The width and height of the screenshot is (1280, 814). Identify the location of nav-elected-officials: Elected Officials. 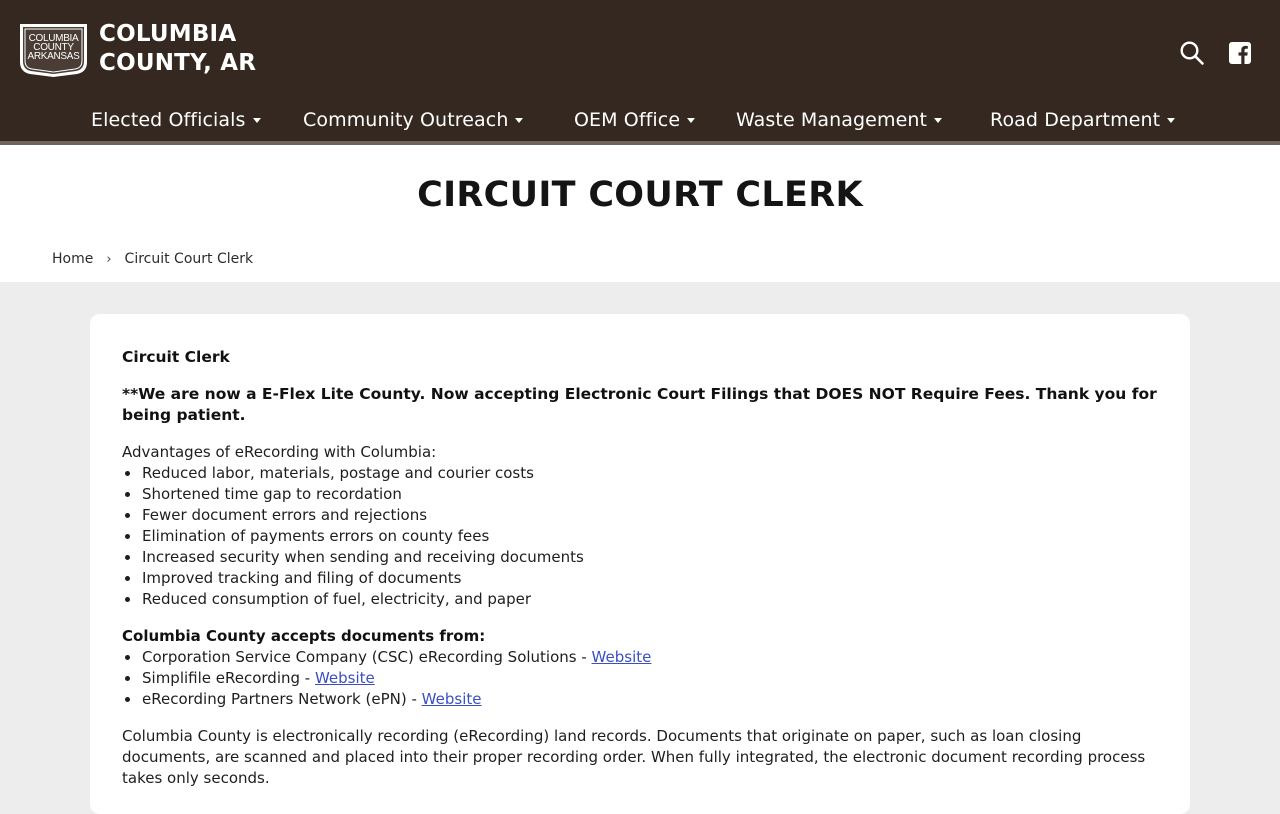
(176, 120).